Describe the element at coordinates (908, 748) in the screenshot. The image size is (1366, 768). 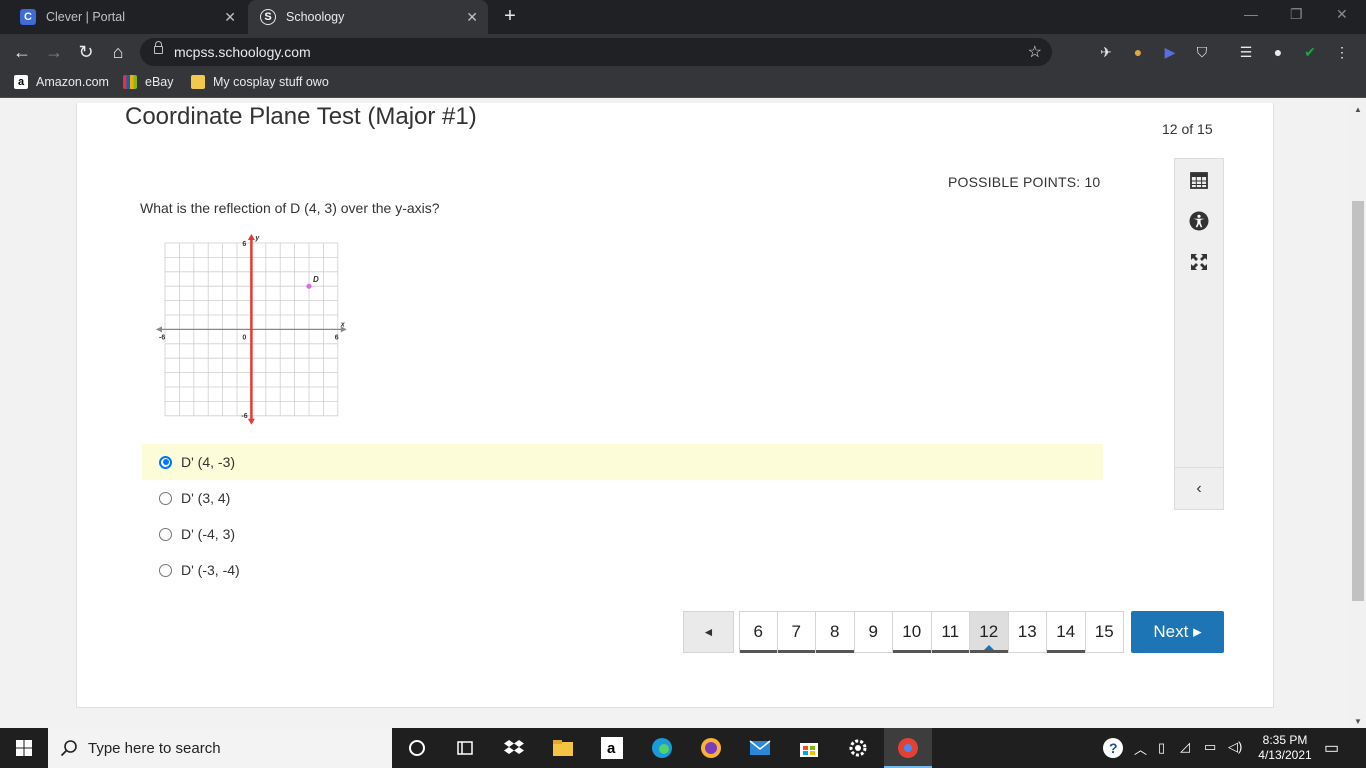
I see `chrome-active-icon` at that location.